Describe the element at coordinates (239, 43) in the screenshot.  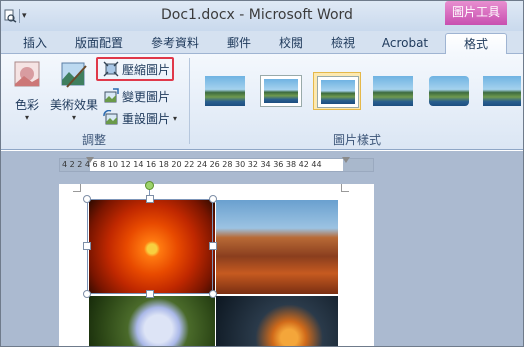
I see `tab-mailings: 郵件` at that location.